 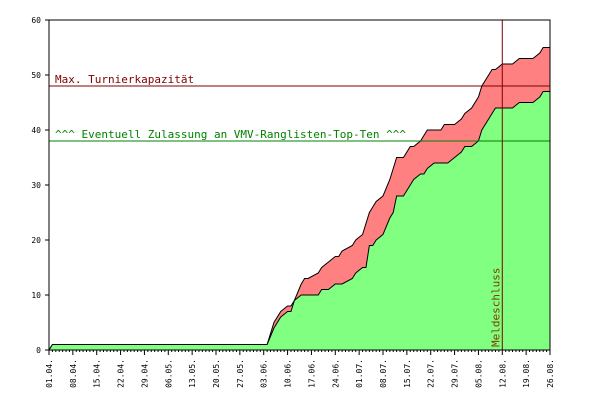 I want to click on x-tick-label: 27.05., so click(x=240, y=373).